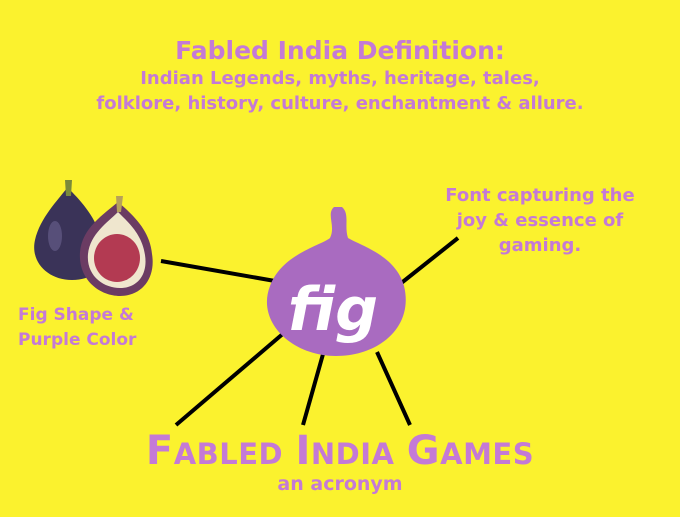 The height and width of the screenshot is (517, 680). What do you see at coordinates (117, 258) in the screenshot?
I see `half-fig-pulp` at bounding box center [117, 258].